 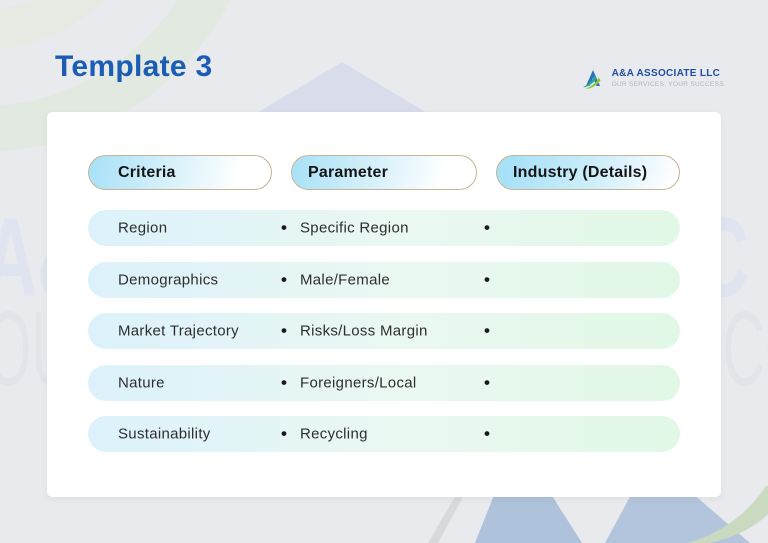 I want to click on row-parameter: Male/Female, so click(x=345, y=279).